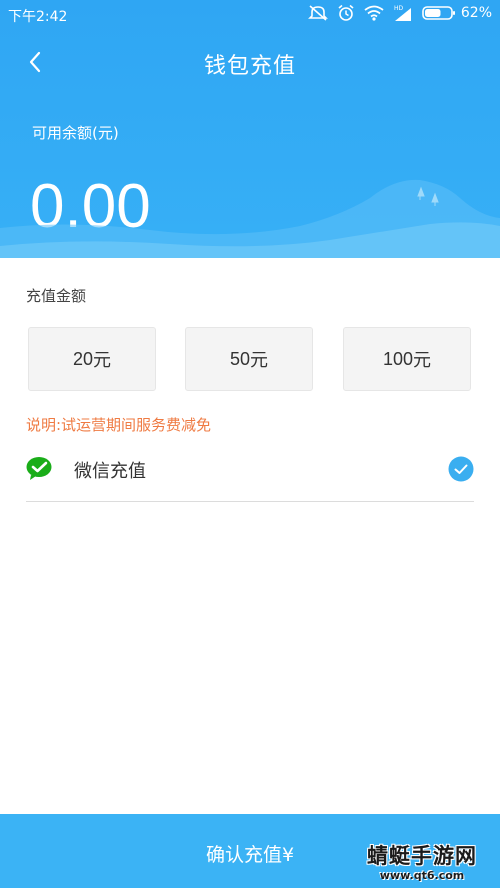  Describe the element at coordinates (374, 13) in the screenshot. I see `wifi-icon` at that location.